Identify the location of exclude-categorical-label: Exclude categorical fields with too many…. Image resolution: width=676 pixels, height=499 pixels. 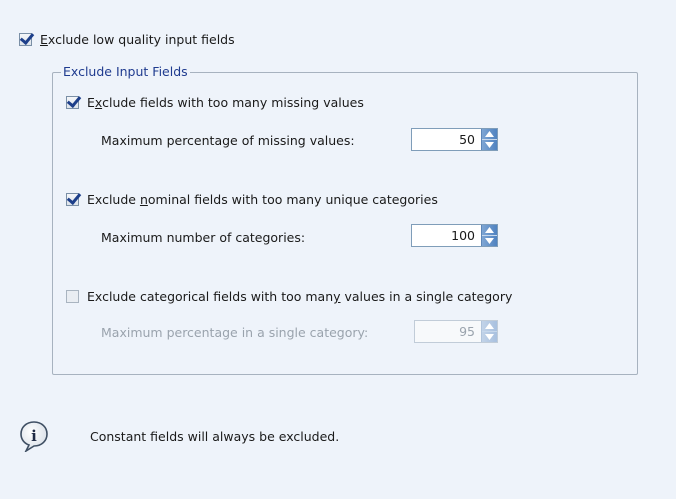
(300, 296).